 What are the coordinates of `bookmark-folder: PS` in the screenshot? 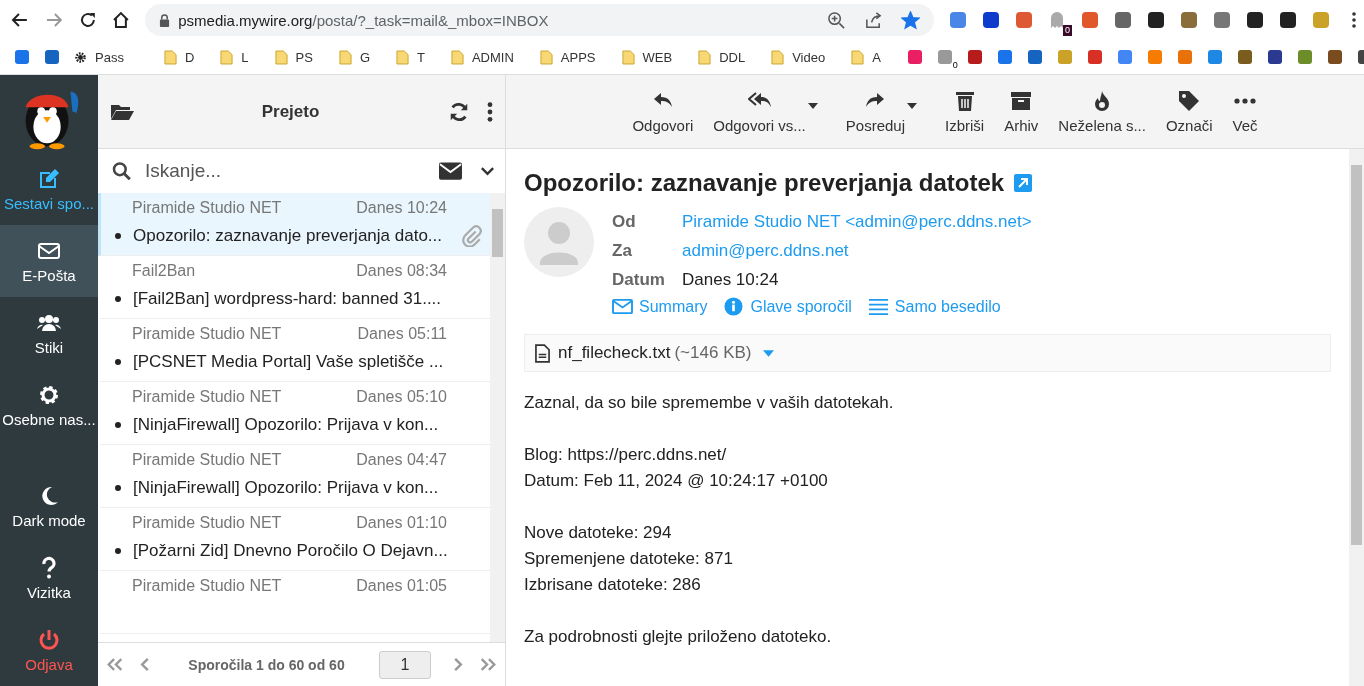 It's located at (293, 57).